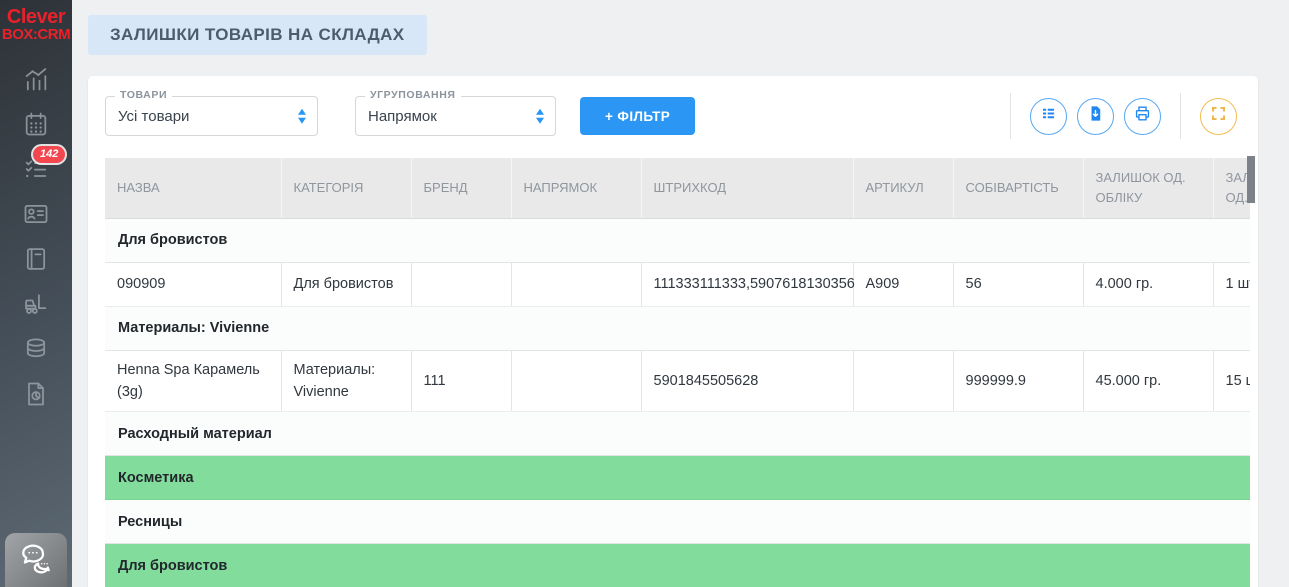 Image resolution: width=1289 pixels, height=587 pixels. I want to click on app-logo: Clever BOX:CRM, so click(36, 21).